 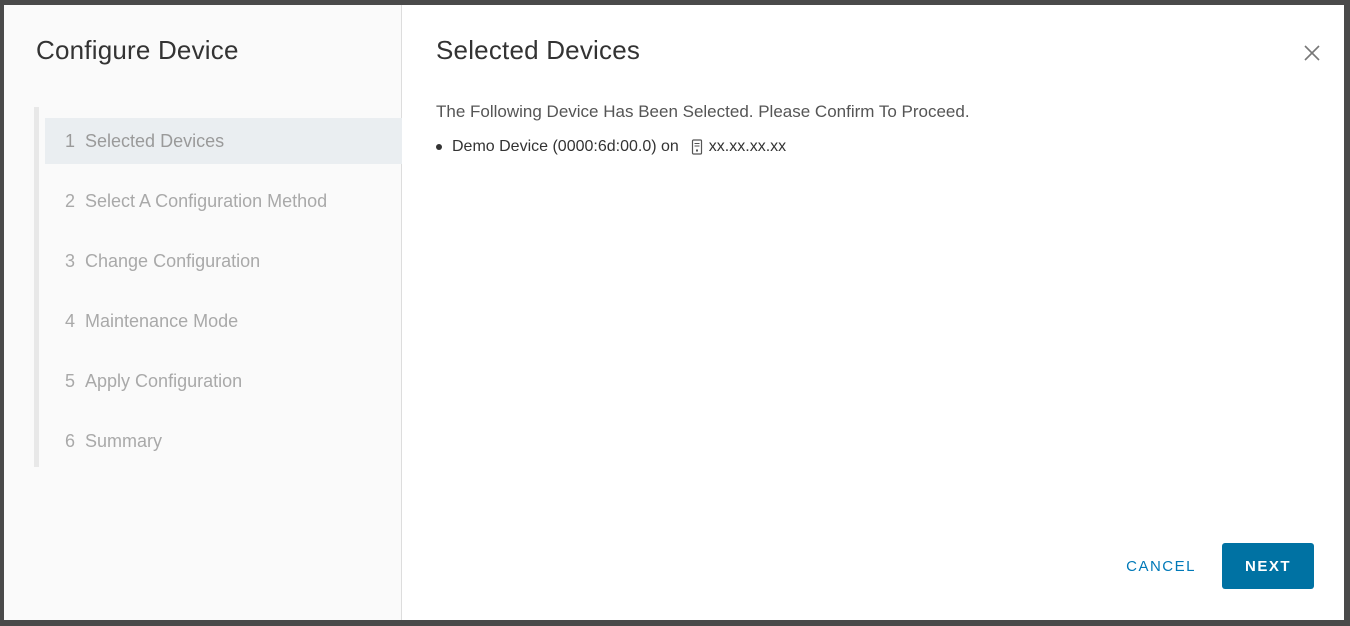 What do you see at coordinates (206, 200) in the screenshot?
I see `step-label: Select A Configuration Method` at bounding box center [206, 200].